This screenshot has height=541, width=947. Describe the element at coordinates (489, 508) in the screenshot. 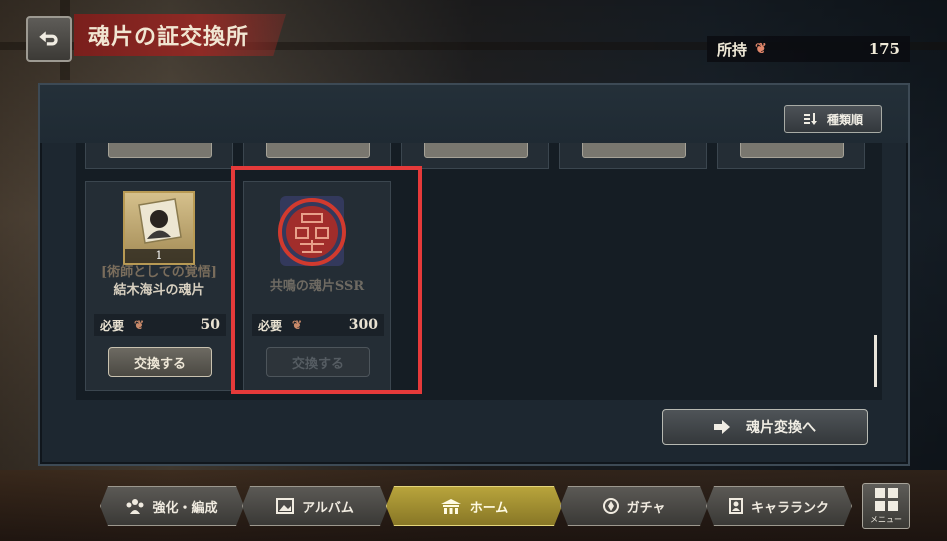

I see `nav-label: ホーム` at that location.